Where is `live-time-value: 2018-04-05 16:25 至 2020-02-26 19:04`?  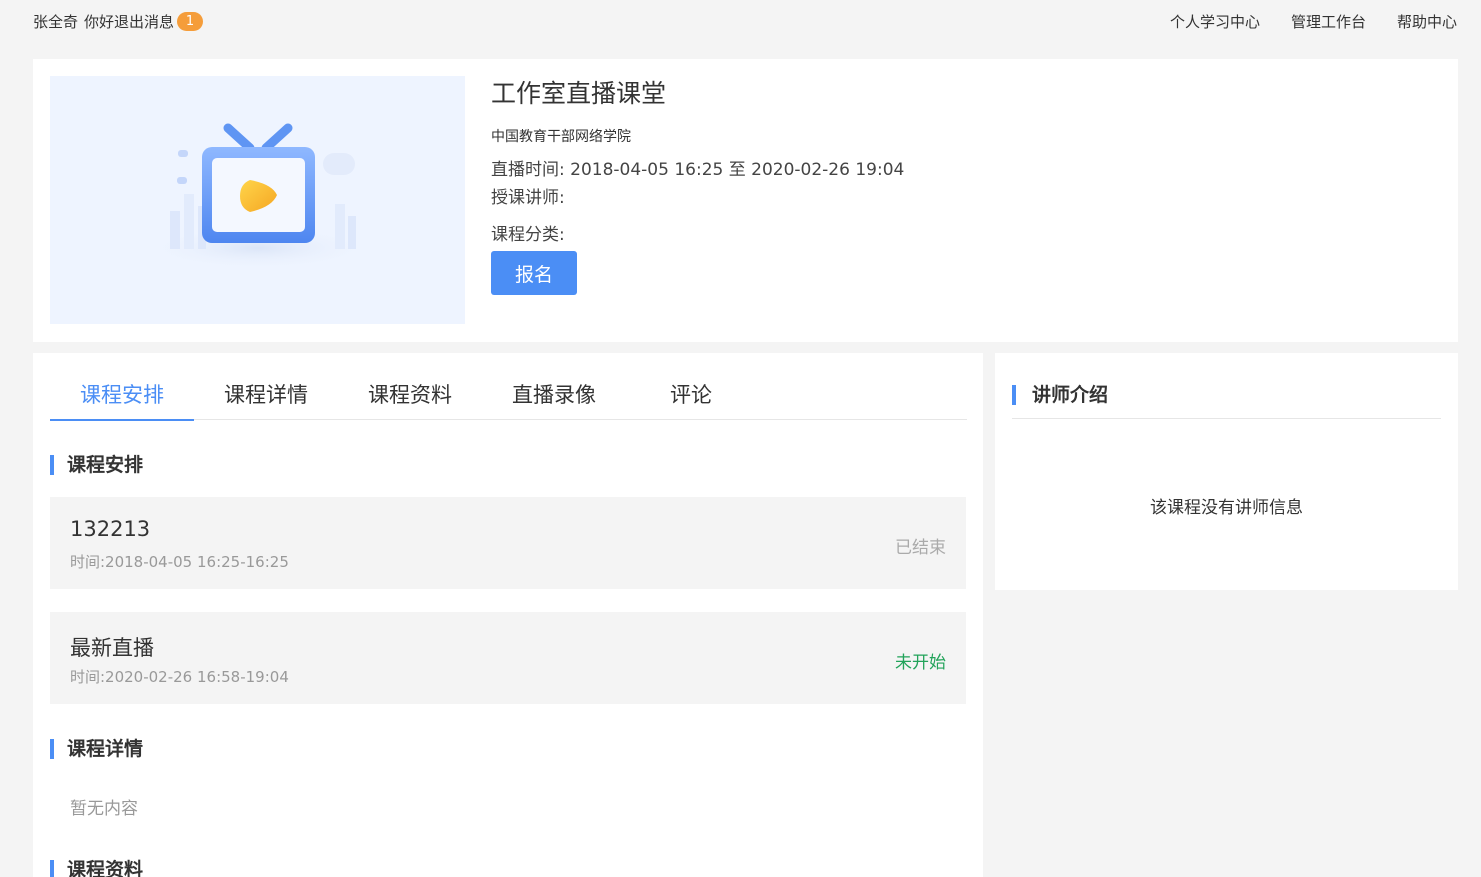
live-time-value: 2018-04-05 16:25 至 2020-02-26 19:04 is located at coordinates (737, 170).